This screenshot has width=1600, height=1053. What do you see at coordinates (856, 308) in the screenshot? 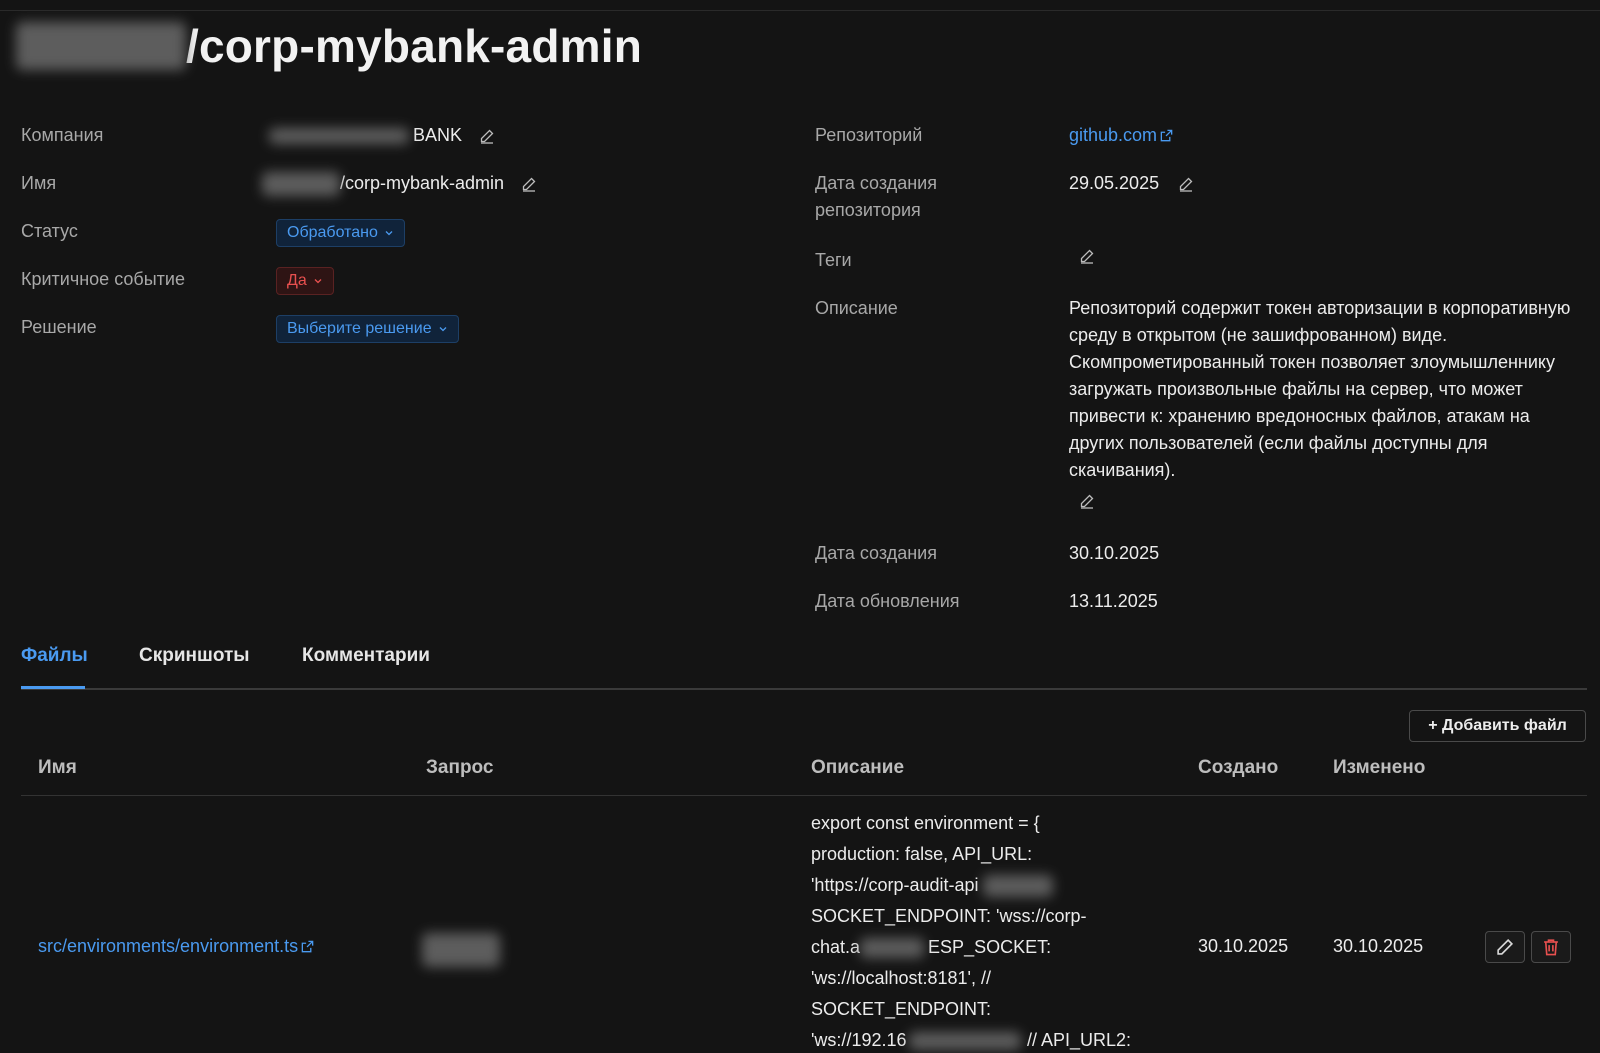
I see `description-label: Описание` at bounding box center [856, 308].